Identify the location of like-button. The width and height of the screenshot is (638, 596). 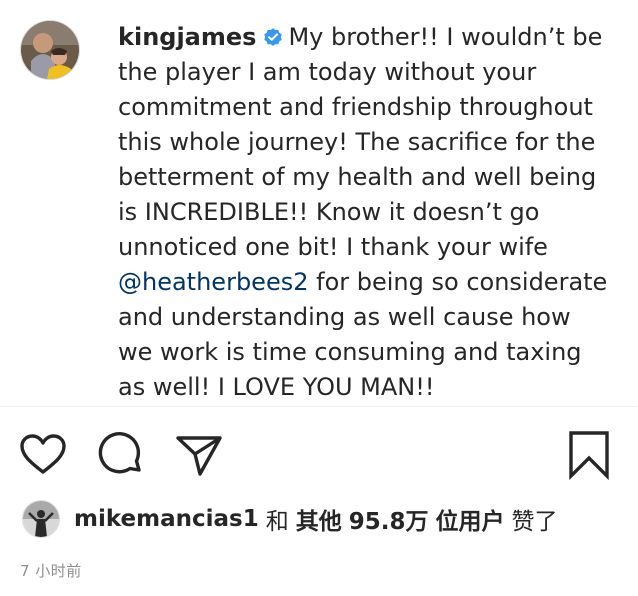
(43, 455).